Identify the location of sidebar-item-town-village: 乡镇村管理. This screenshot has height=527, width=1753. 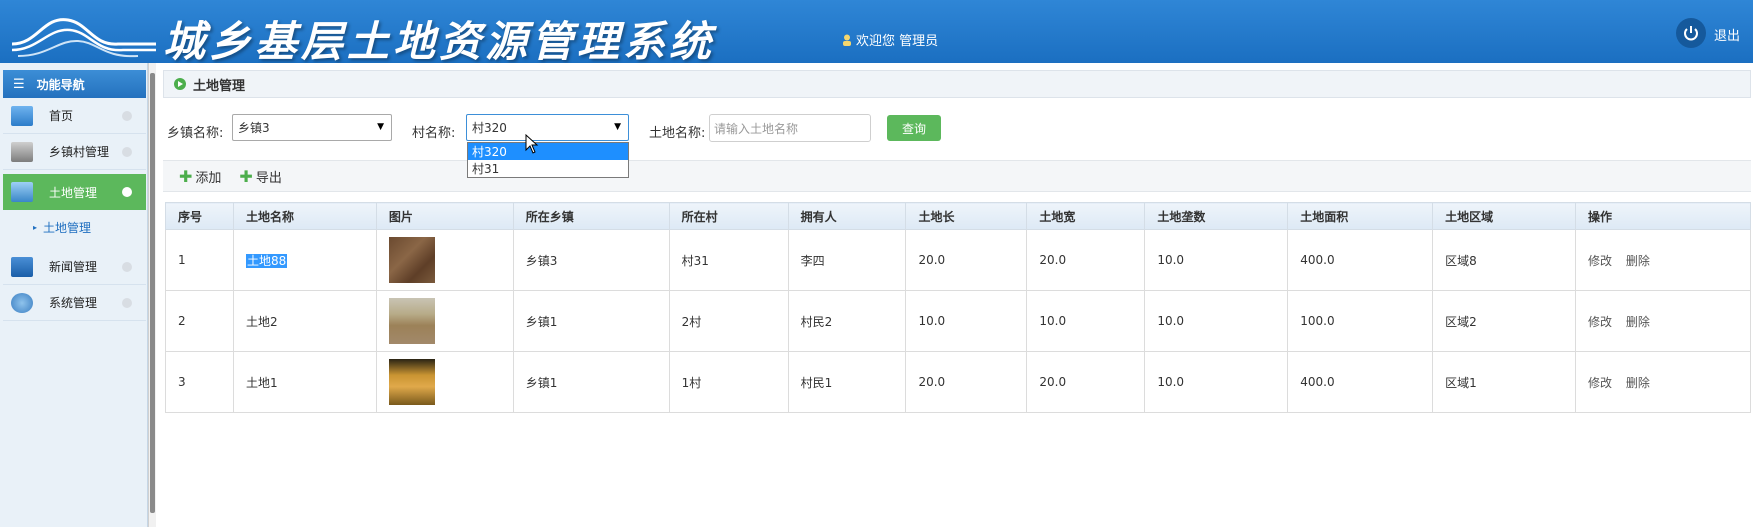
(74, 152).